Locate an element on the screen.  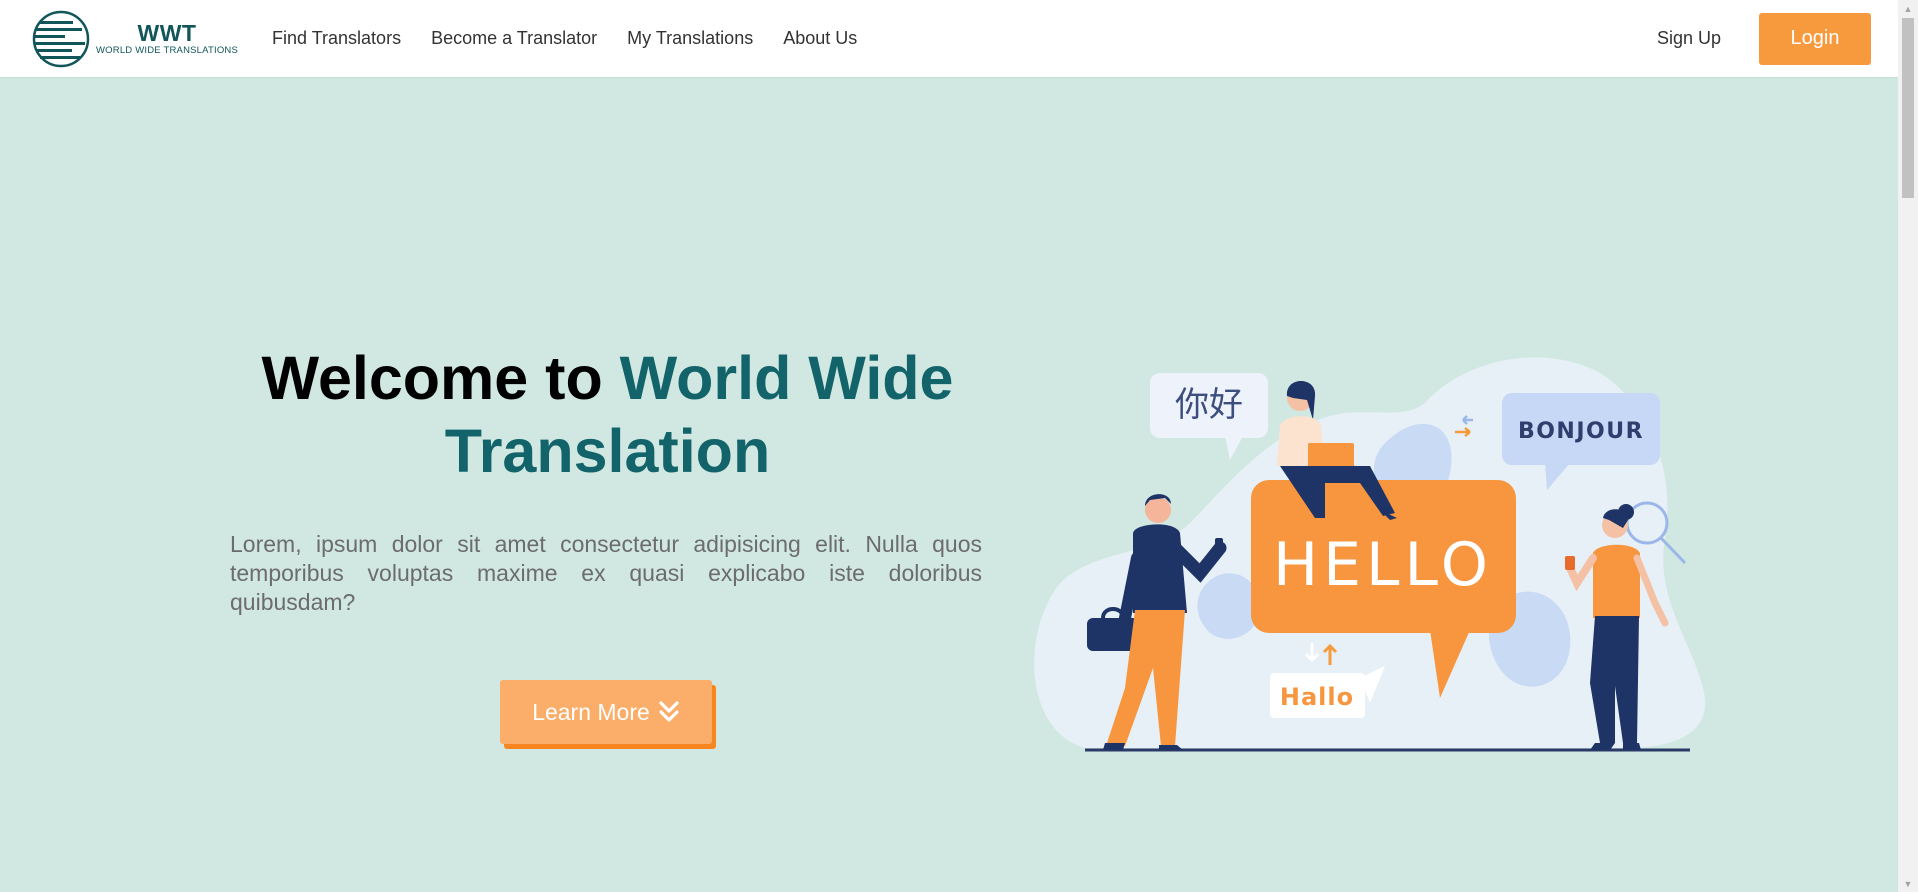
bubble-english-text: HELLO is located at coordinates (1383, 565).